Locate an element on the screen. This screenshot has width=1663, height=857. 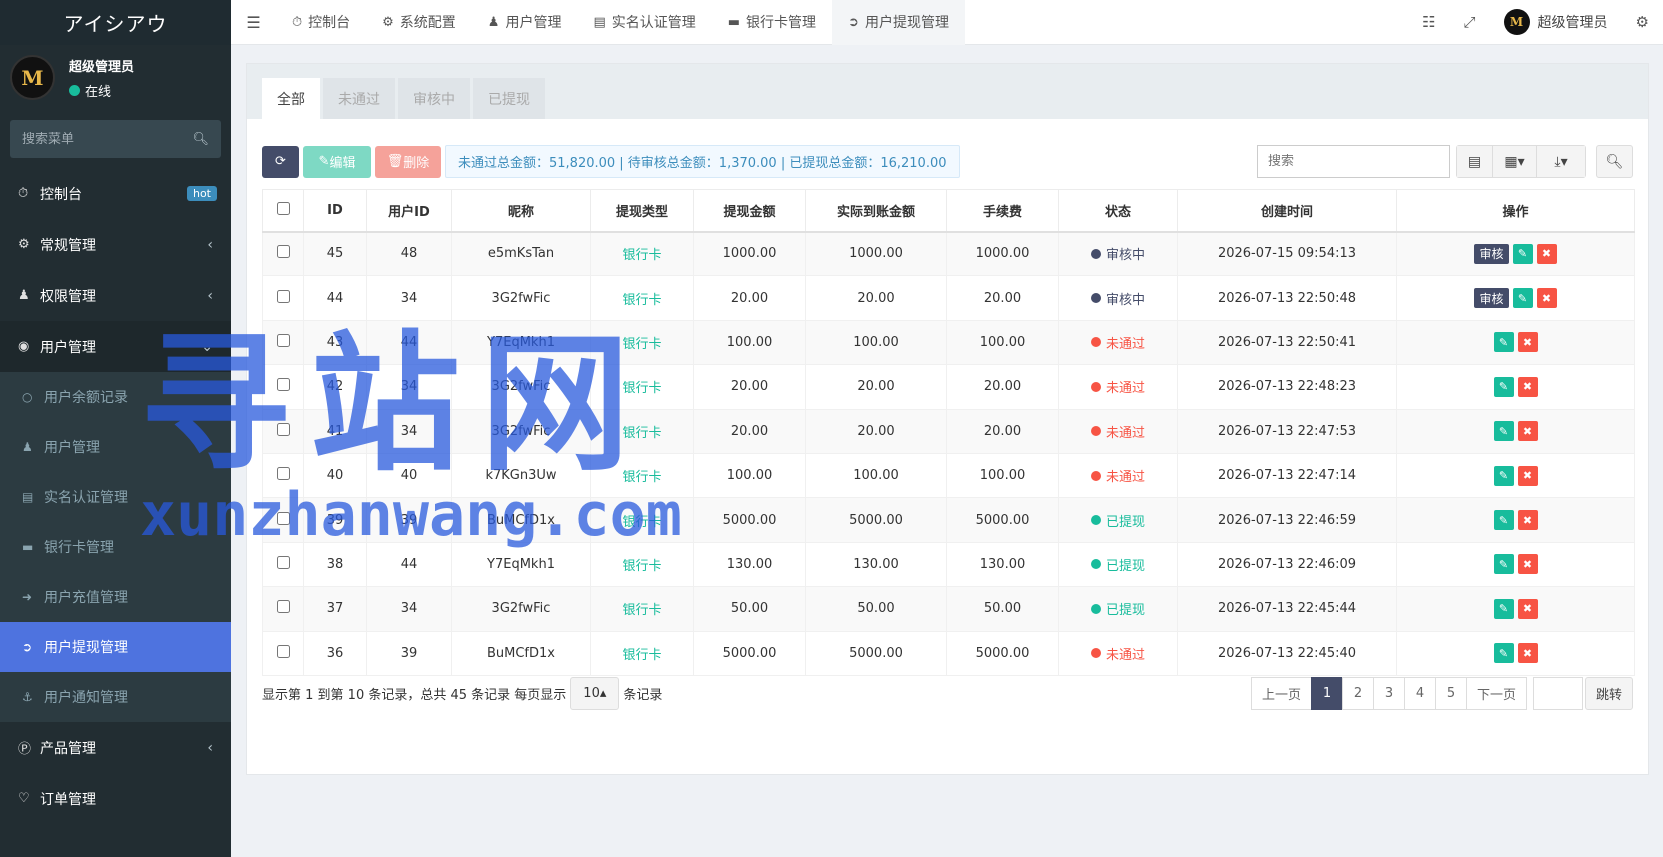
tab-user-manage: ♟ 用户管理 is located at coordinates (525, 22).